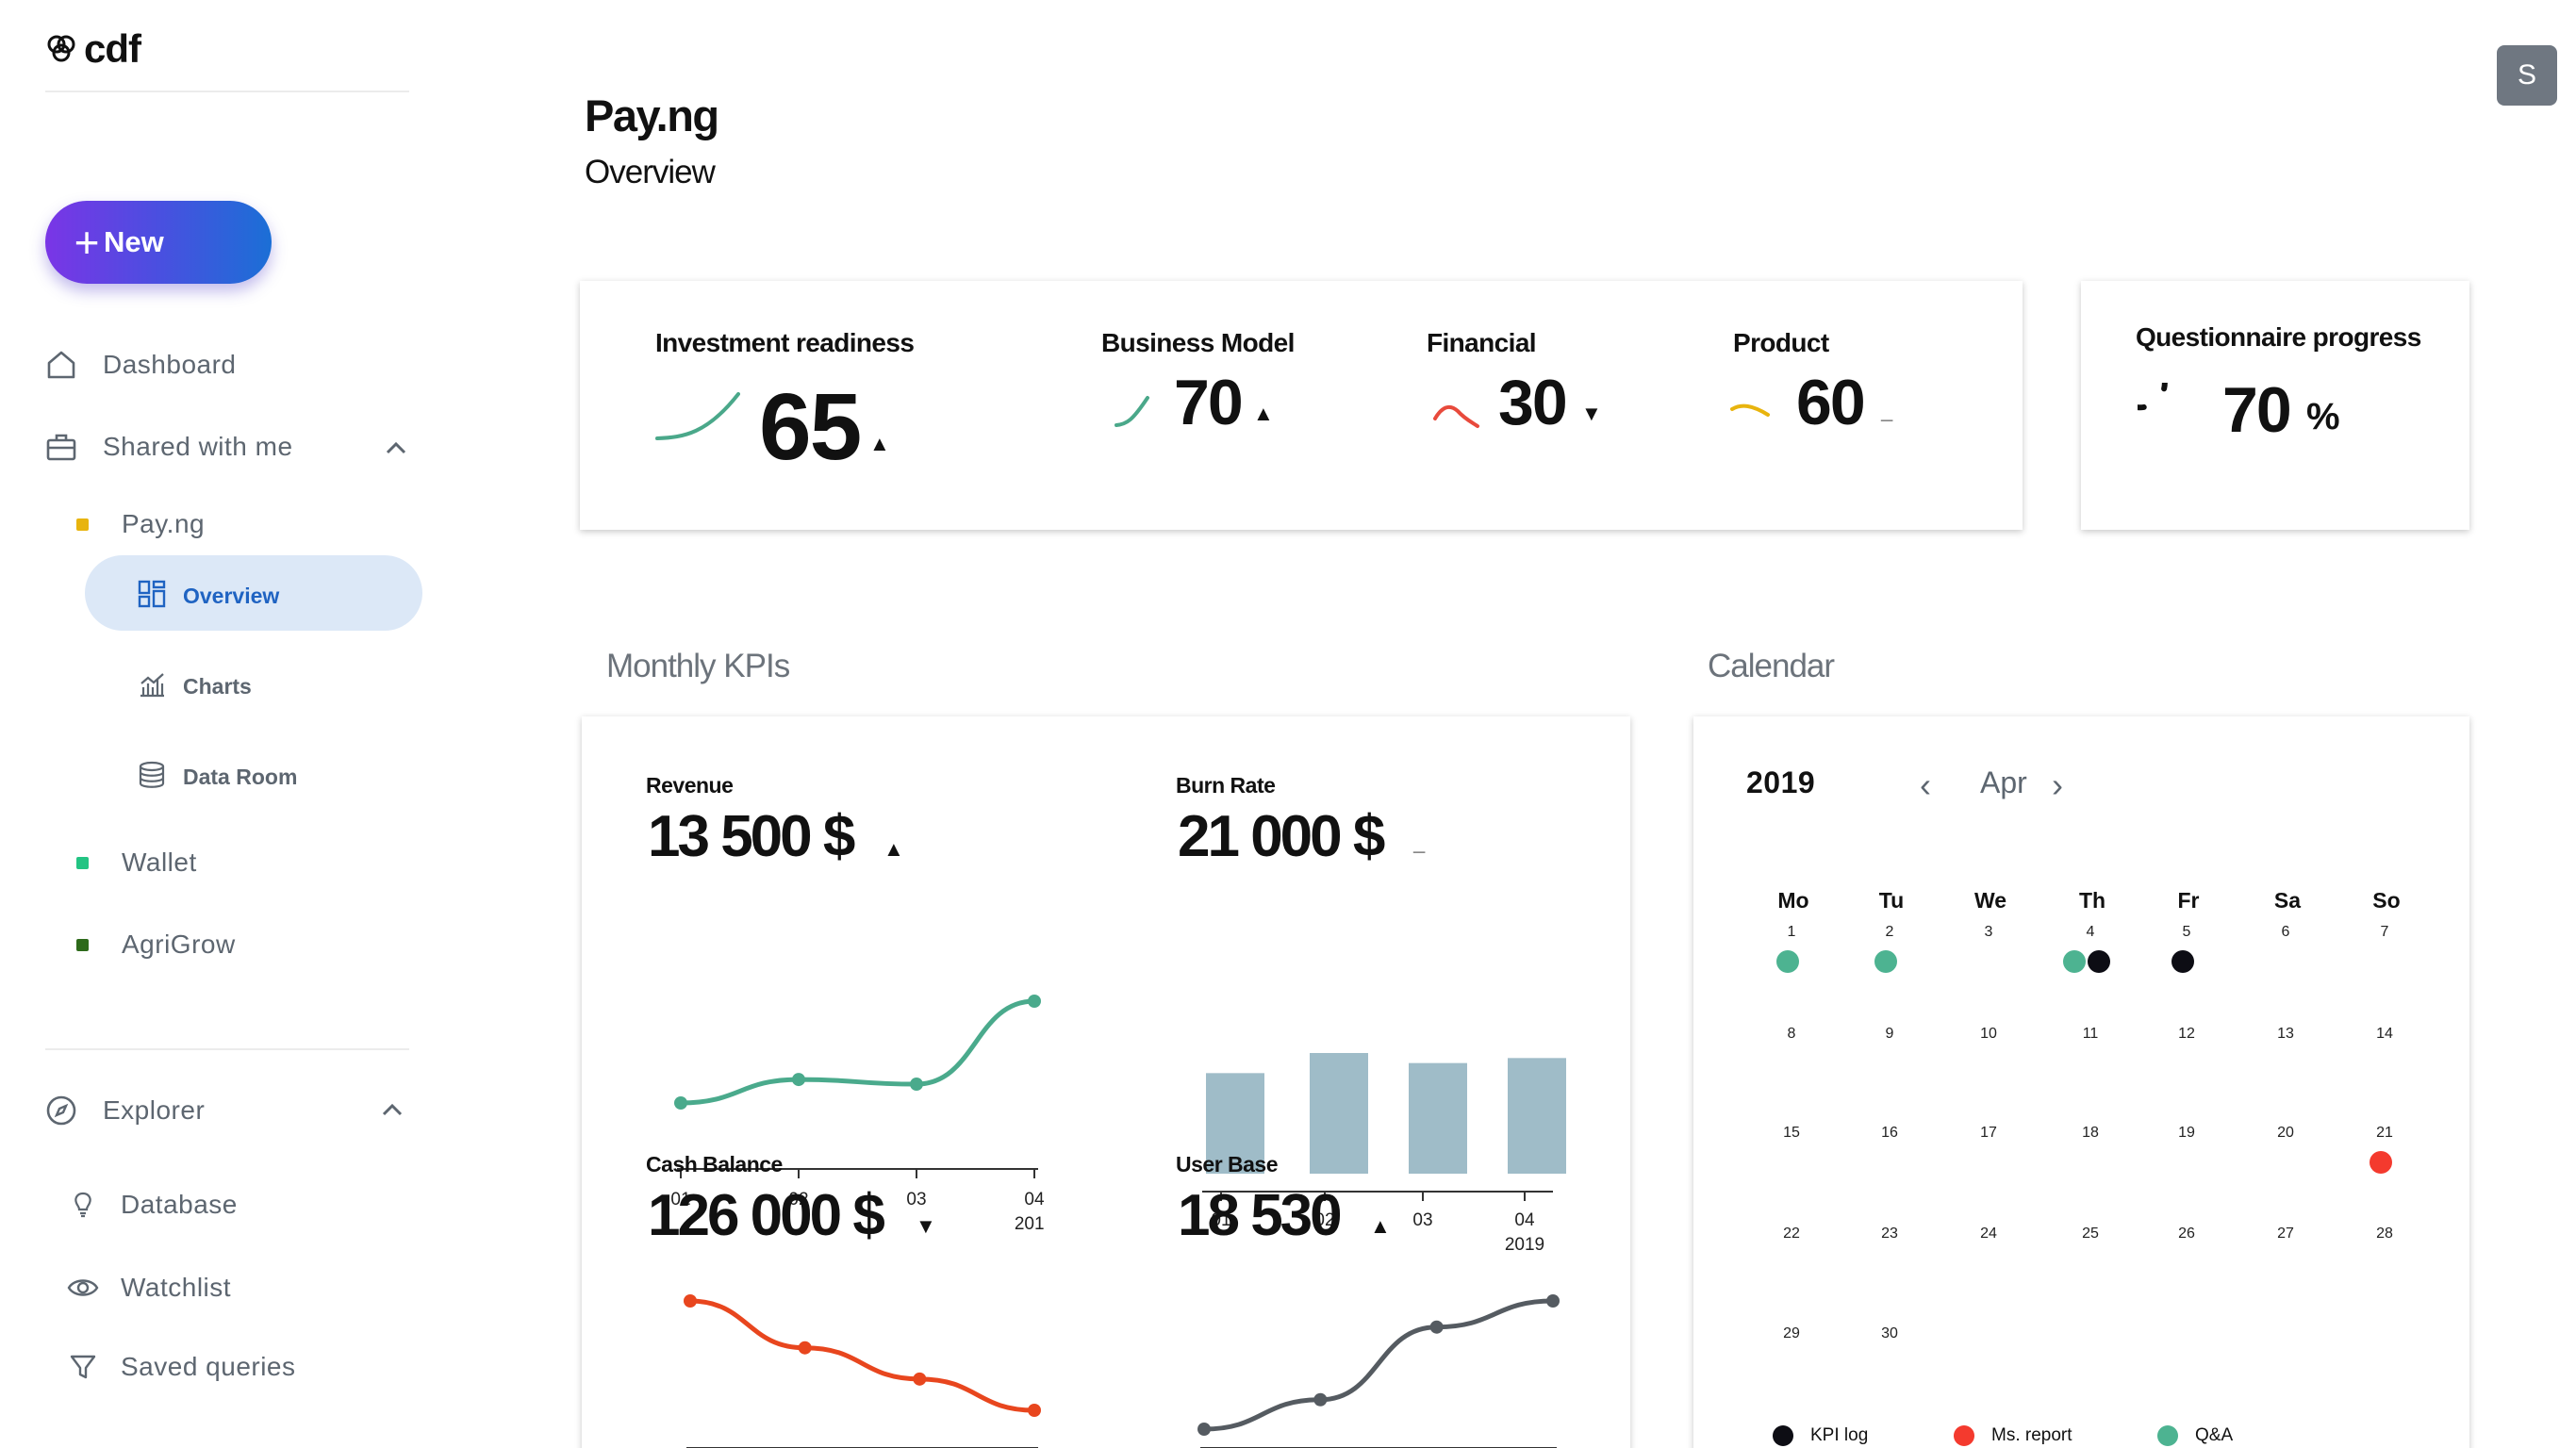  What do you see at coordinates (1791, 1234) in the screenshot?
I see `calendar-day: 22` at bounding box center [1791, 1234].